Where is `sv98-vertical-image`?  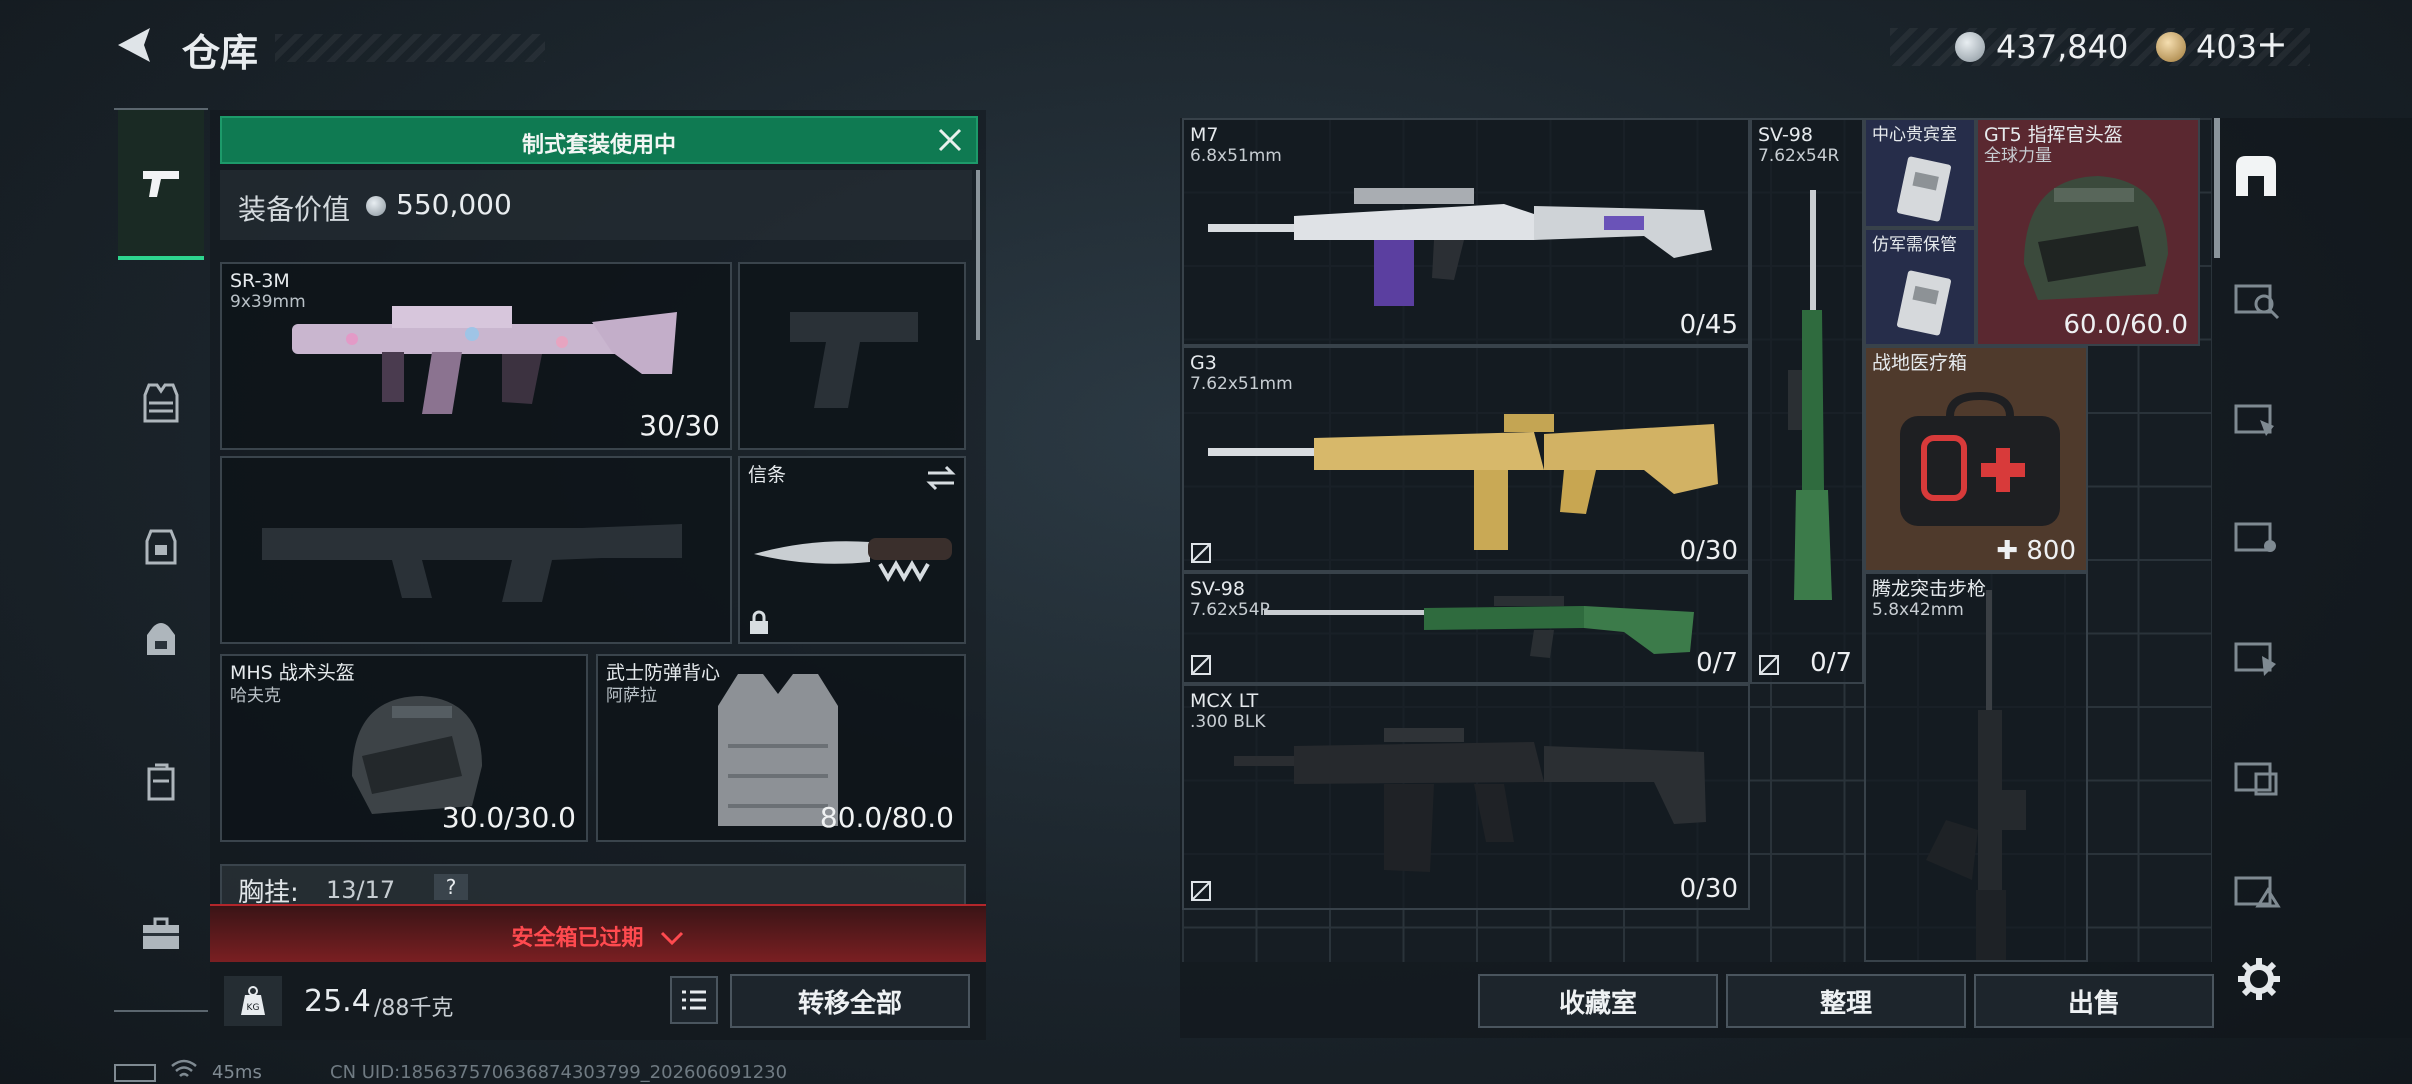
sv98-vertical-image is located at coordinates (1810, 395).